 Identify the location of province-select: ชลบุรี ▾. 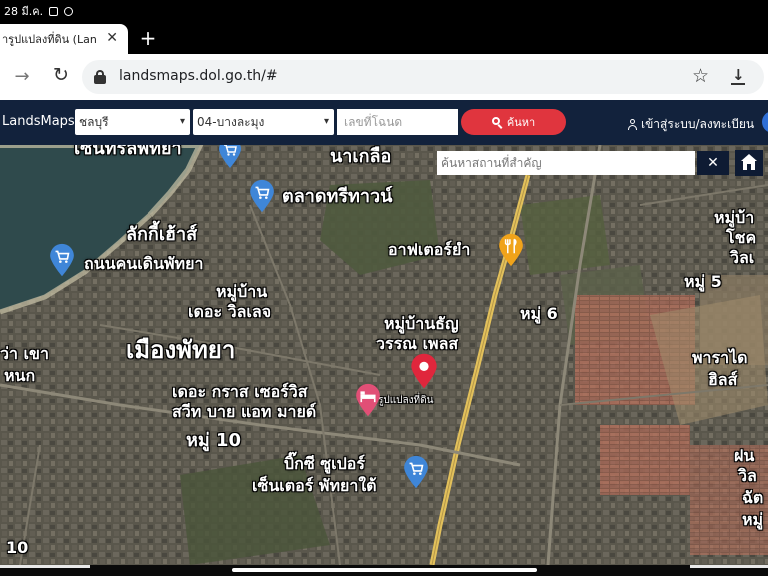
(132, 122).